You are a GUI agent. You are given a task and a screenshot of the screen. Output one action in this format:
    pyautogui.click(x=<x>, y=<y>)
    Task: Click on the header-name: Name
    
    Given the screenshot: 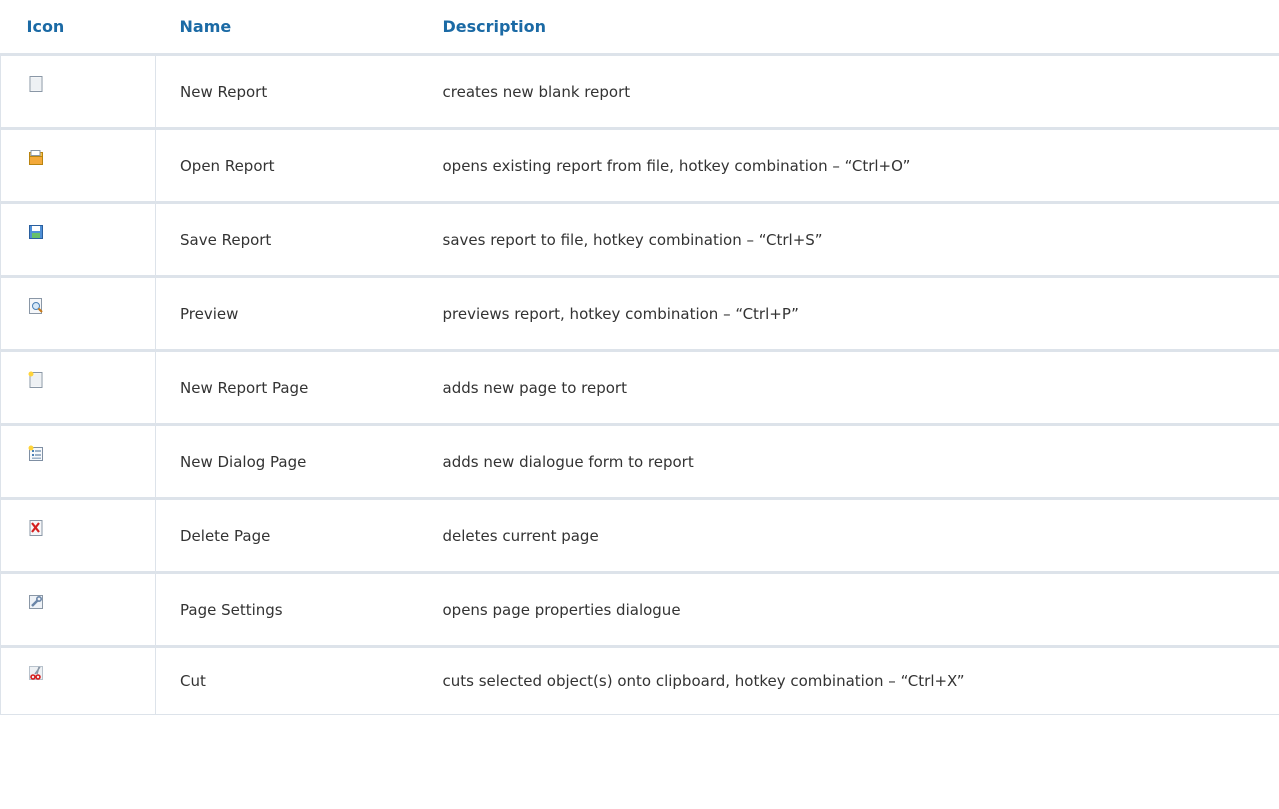 What is the action you would take?
    pyautogui.click(x=287, y=28)
    